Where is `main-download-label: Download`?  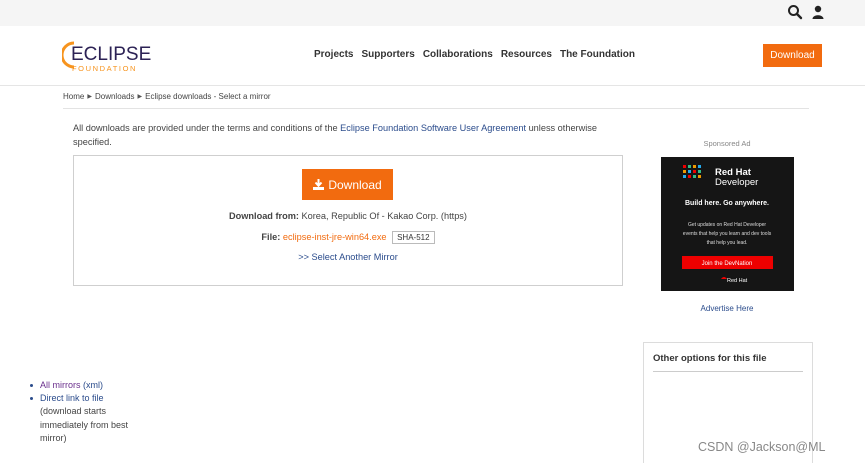
main-download-label: Download is located at coordinates (355, 184).